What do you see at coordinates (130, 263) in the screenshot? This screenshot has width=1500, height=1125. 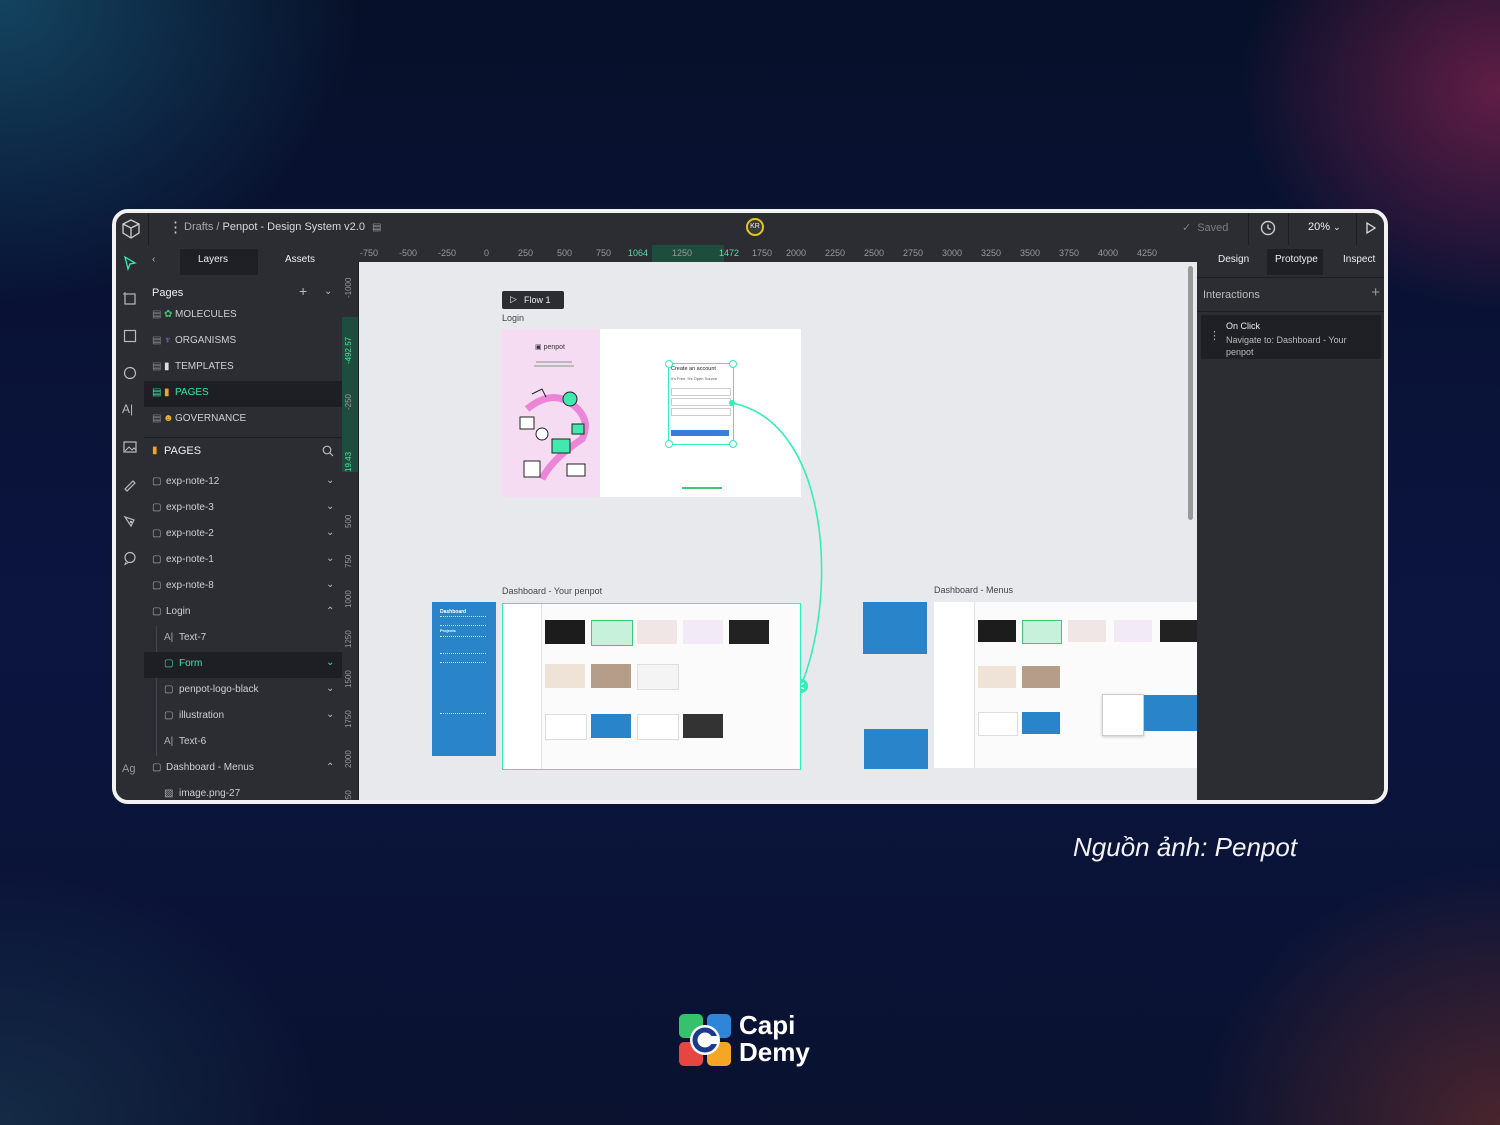 I see `move-tool-icon` at bounding box center [130, 263].